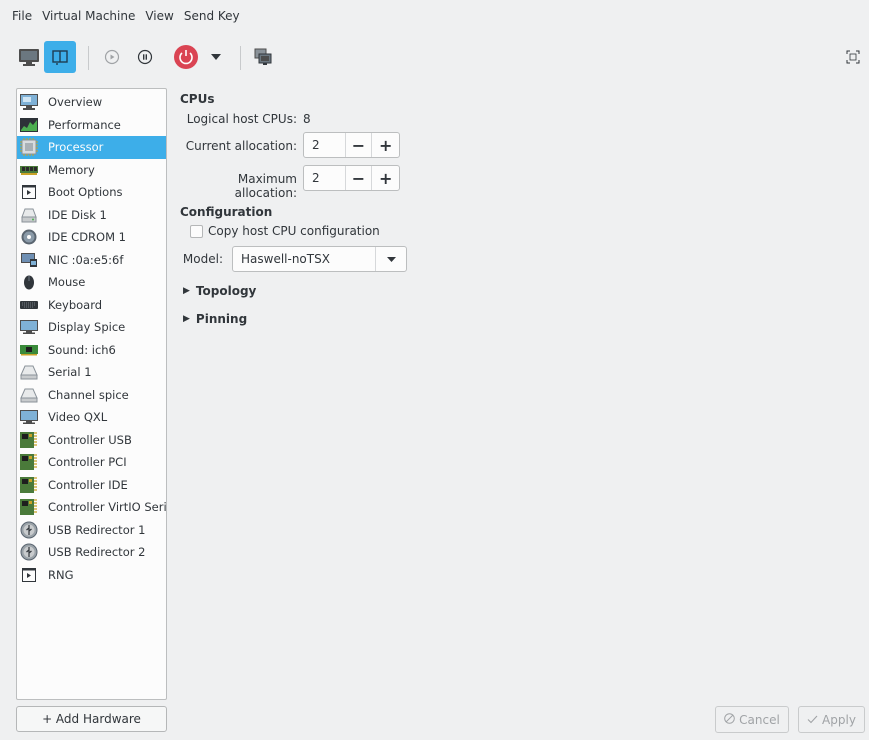 The height and width of the screenshot is (740, 869). I want to click on cancel-icon, so click(729, 719).